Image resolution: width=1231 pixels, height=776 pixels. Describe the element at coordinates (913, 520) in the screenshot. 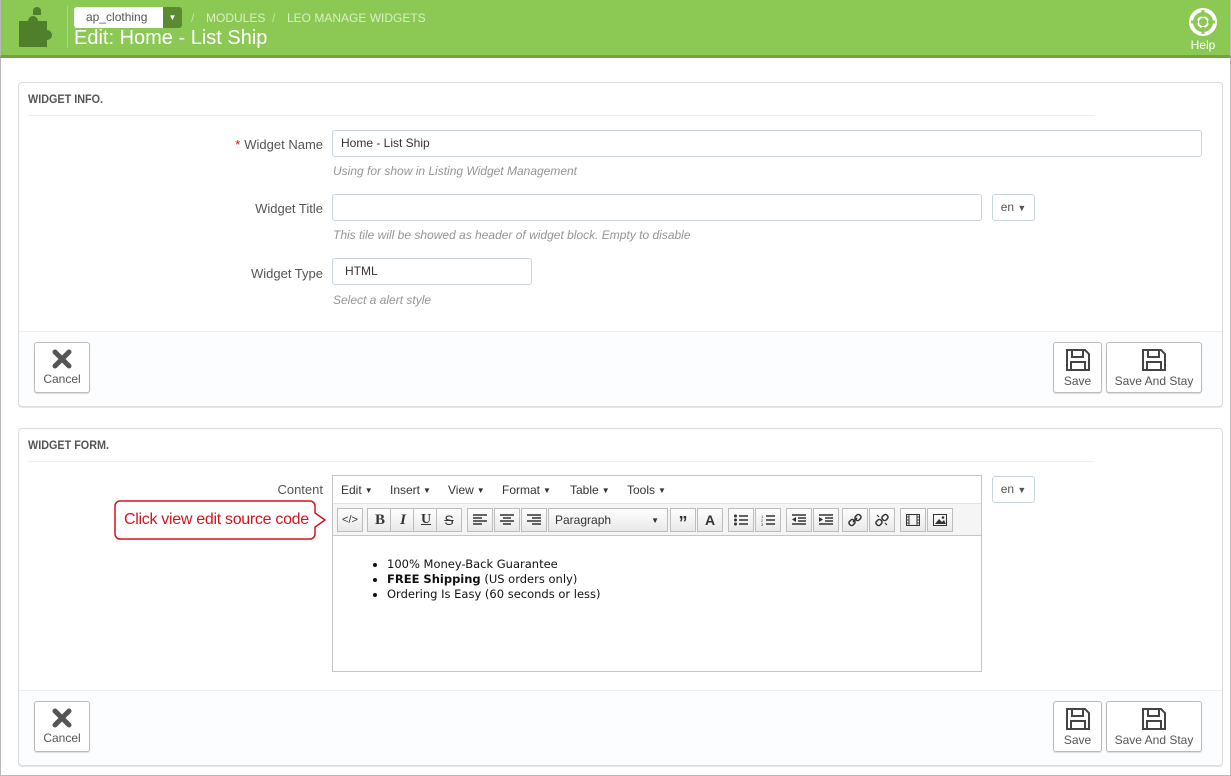

I see `media-video-icon` at that location.